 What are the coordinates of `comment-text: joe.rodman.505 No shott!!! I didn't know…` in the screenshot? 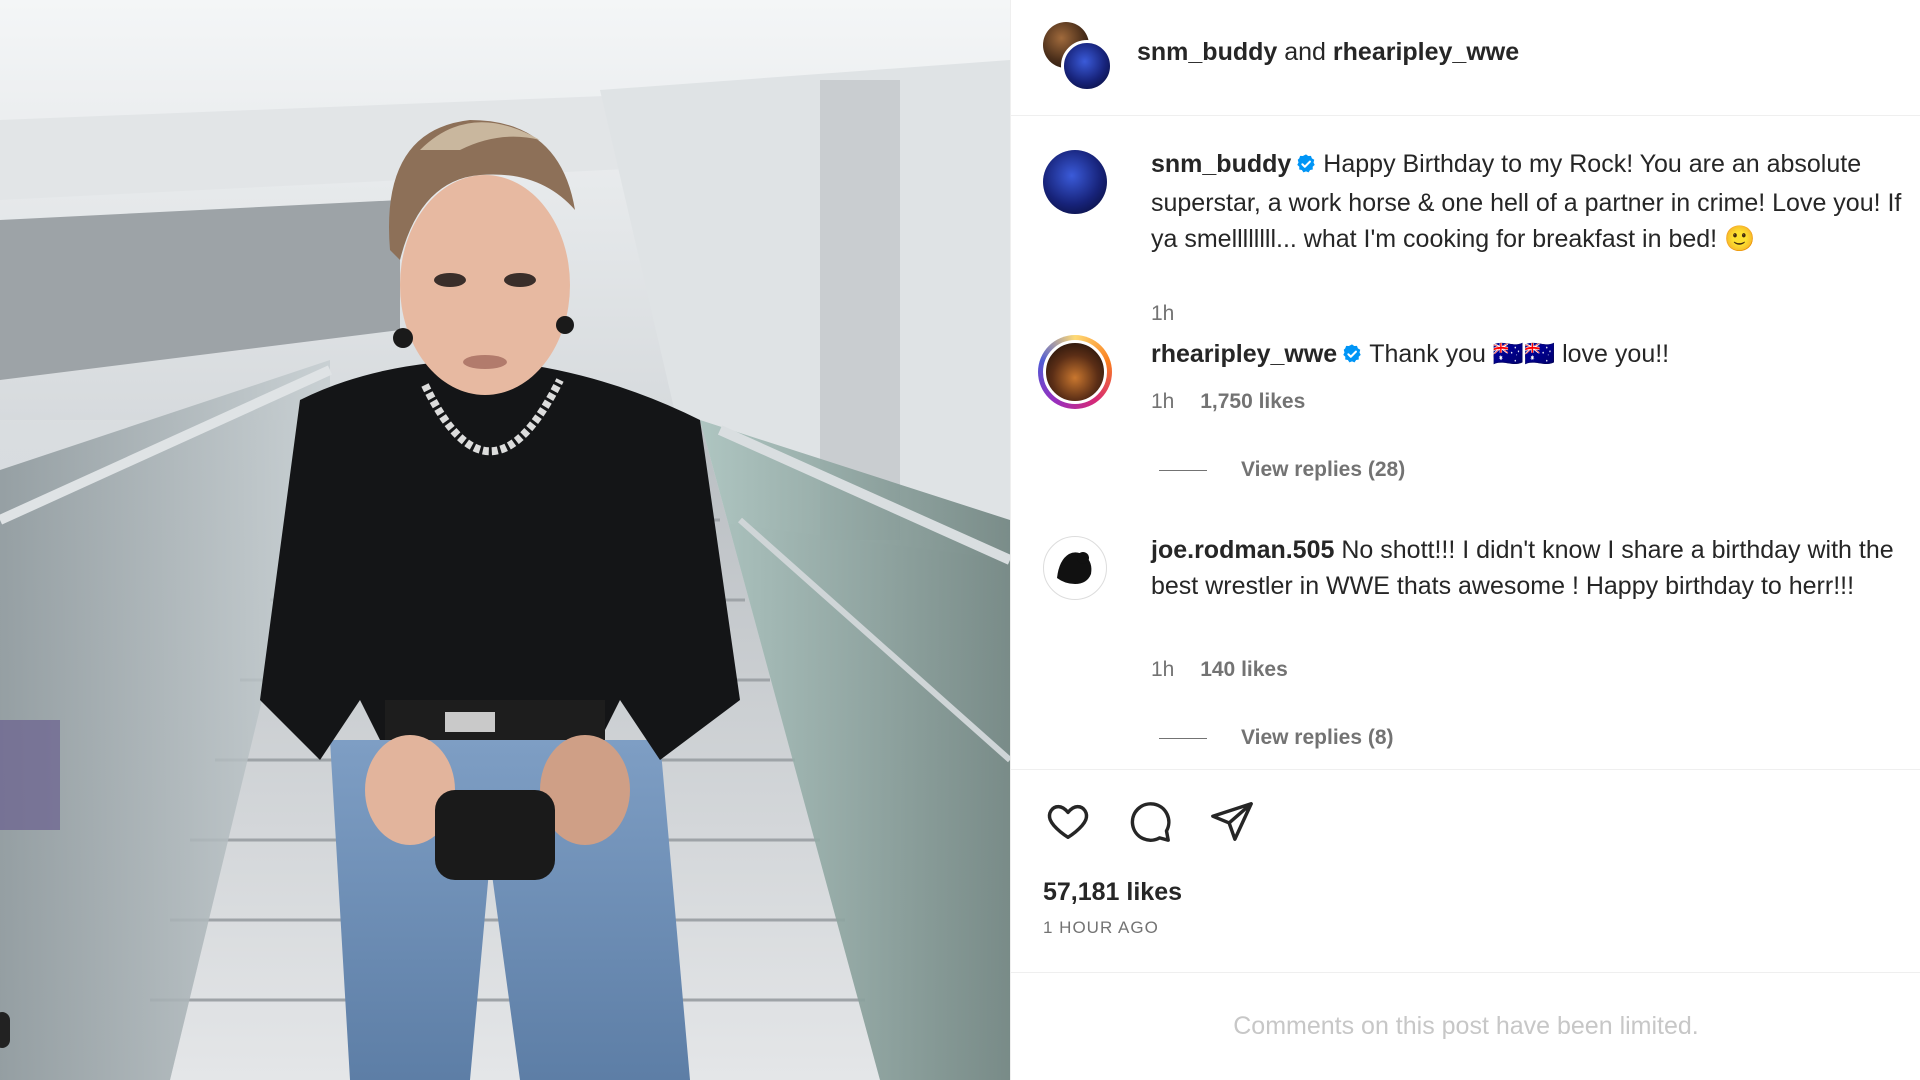 It's located at (1535, 568).